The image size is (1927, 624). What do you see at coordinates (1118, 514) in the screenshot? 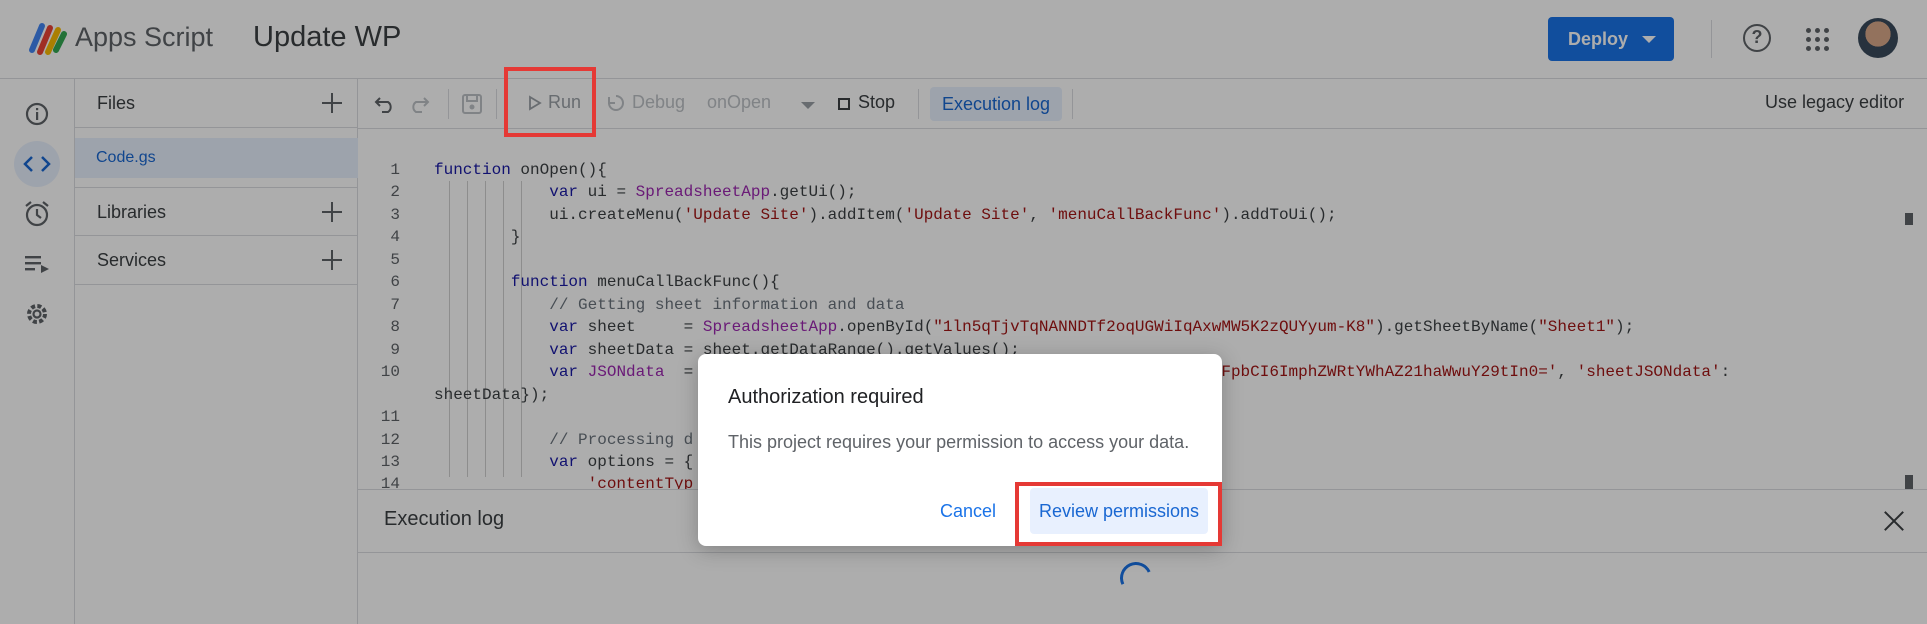
I see `review-highlight-box` at bounding box center [1118, 514].